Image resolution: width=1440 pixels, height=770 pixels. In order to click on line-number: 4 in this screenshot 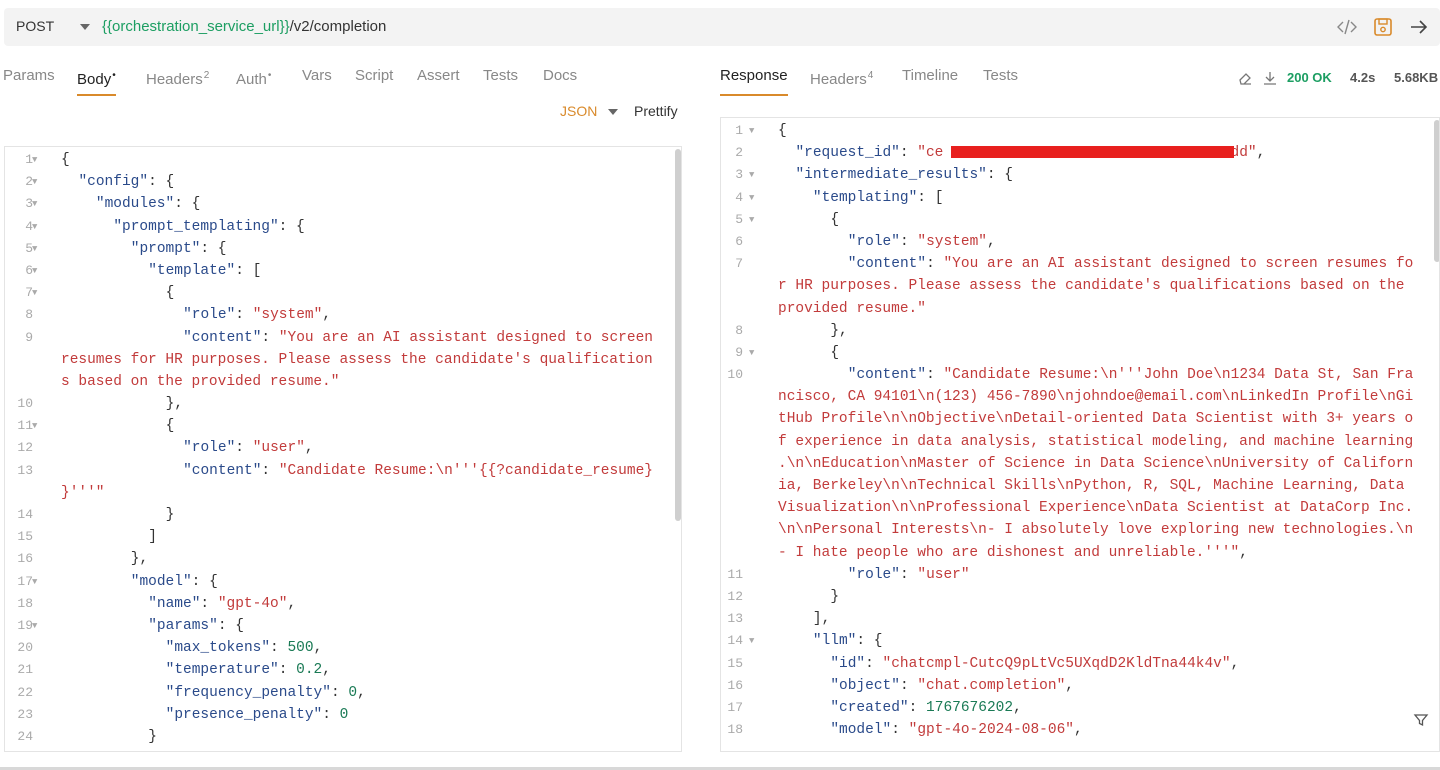, I will do `click(29, 226)`.